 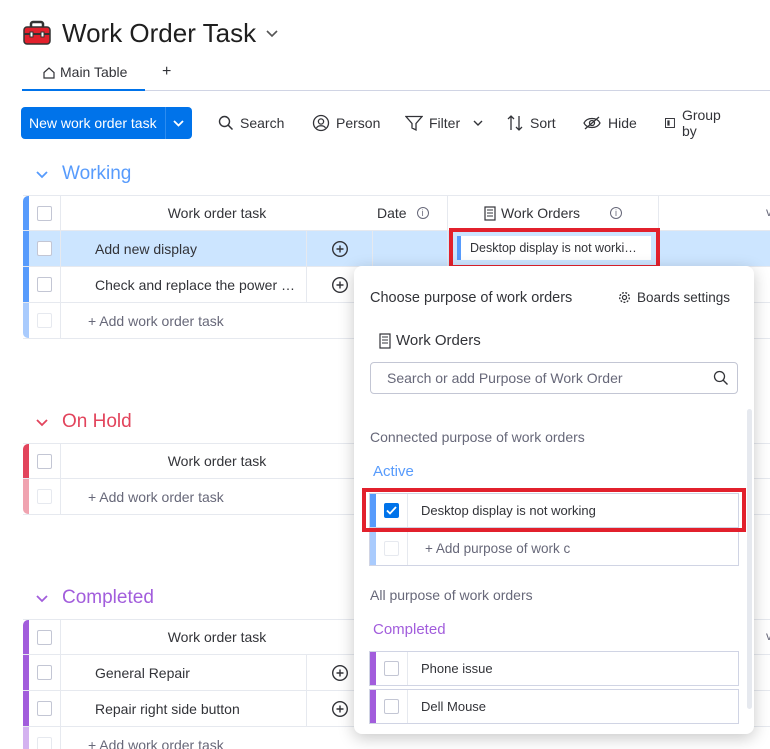 What do you see at coordinates (184, 672) in the screenshot?
I see `task-name: General Repair` at bounding box center [184, 672].